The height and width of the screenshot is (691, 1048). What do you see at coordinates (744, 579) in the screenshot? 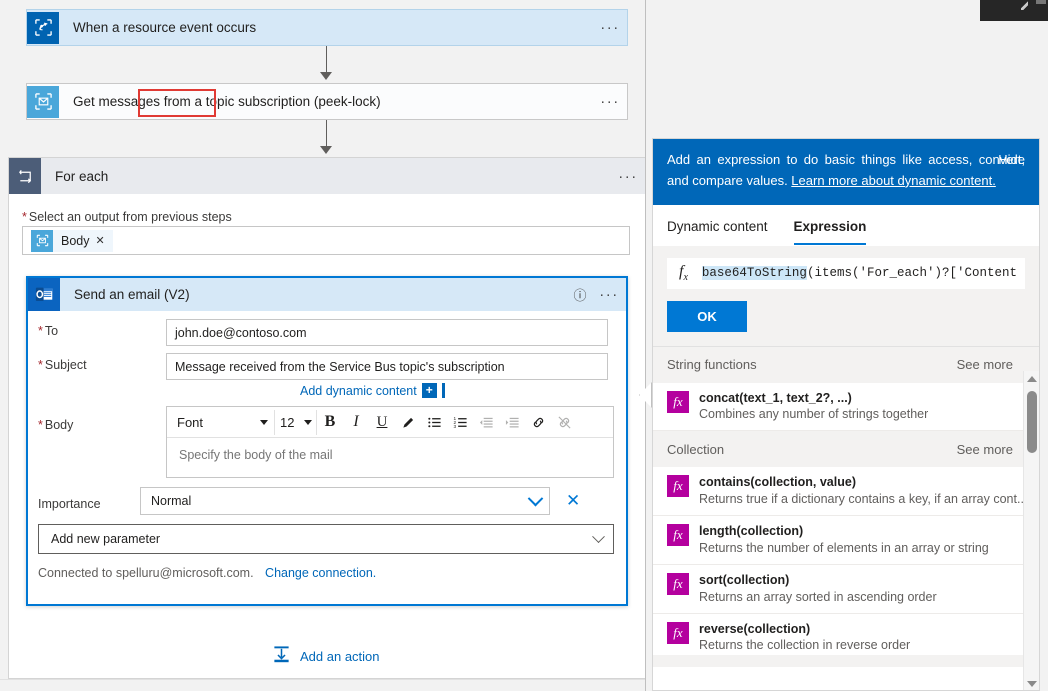
I see `function-name: sort(collection)` at bounding box center [744, 579].